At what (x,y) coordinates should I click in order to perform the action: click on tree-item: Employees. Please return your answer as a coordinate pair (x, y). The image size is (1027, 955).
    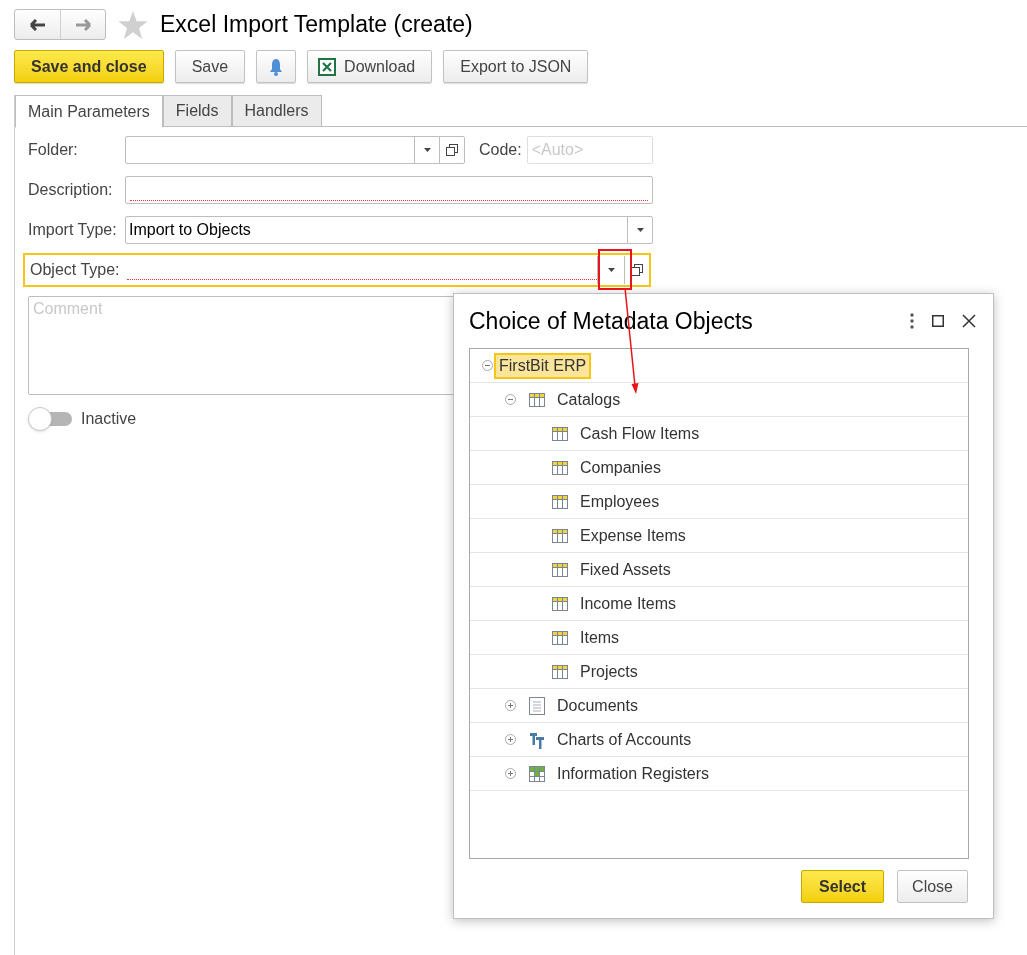
    Looking at the image, I should click on (620, 501).